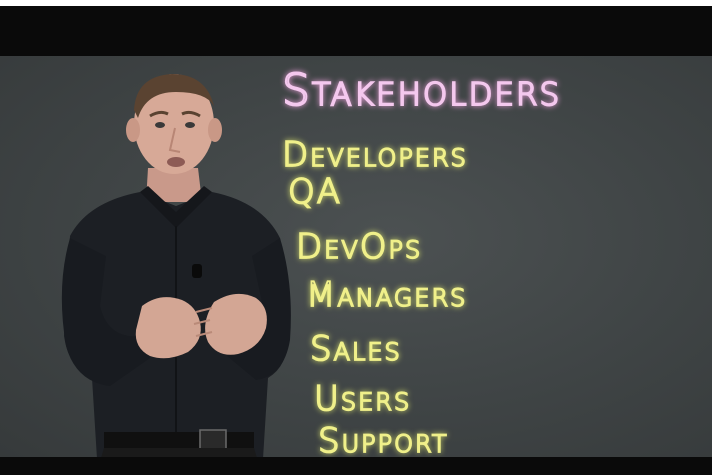 The height and width of the screenshot is (475, 721). What do you see at coordinates (421, 90) in the screenshot?
I see `board-heading: Stakeholders` at bounding box center [421, 90].